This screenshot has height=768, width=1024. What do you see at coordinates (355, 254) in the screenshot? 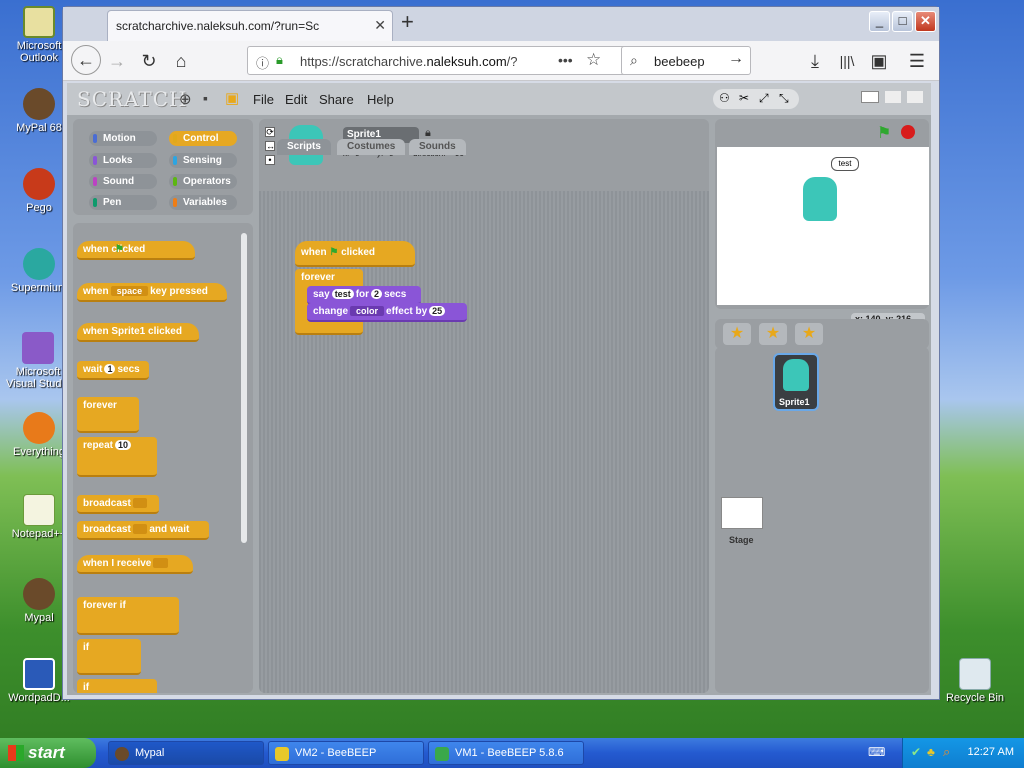
I see `script-when-flag-clicked: when ⚑ clicked` at bounding box center [355, 254].